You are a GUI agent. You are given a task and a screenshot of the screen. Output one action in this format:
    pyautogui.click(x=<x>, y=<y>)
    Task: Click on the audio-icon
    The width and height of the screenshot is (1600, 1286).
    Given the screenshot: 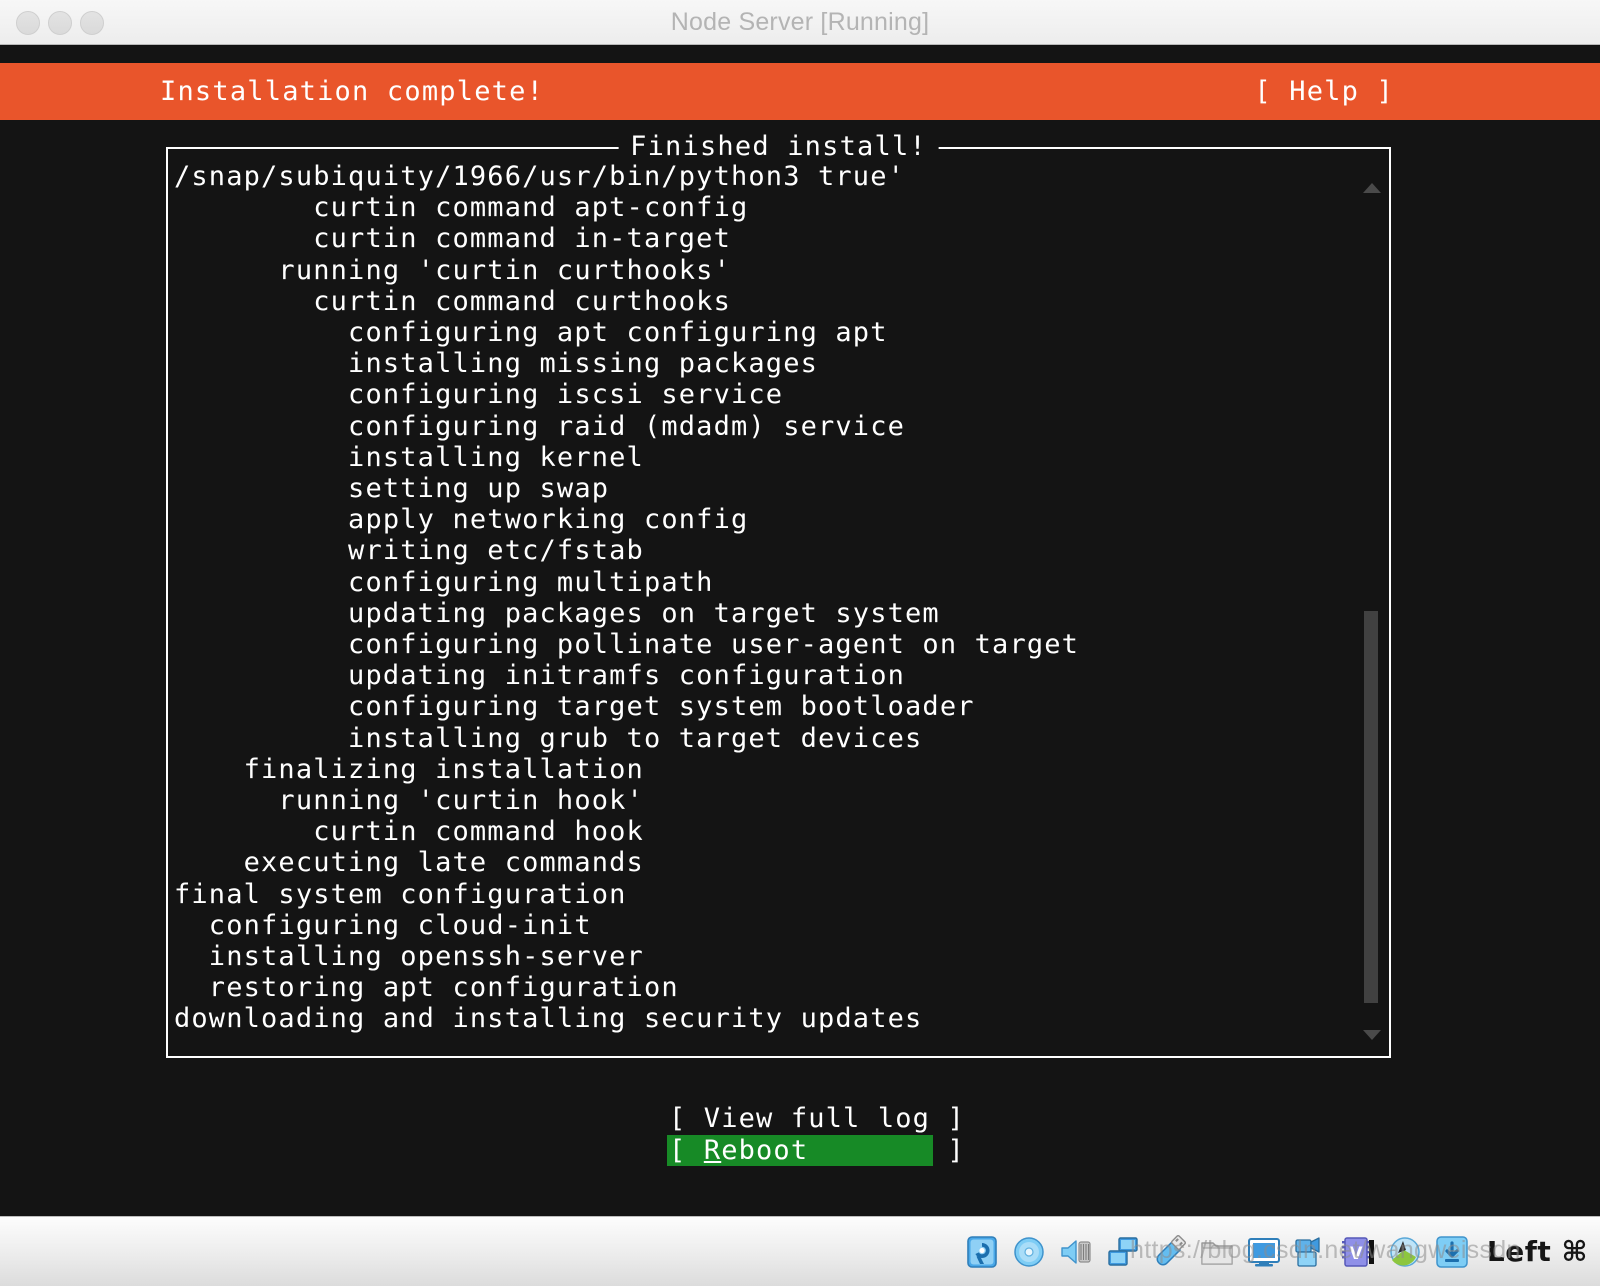 What is the action you would take?
    pyautogui.click(x=1076, y=1252)
    